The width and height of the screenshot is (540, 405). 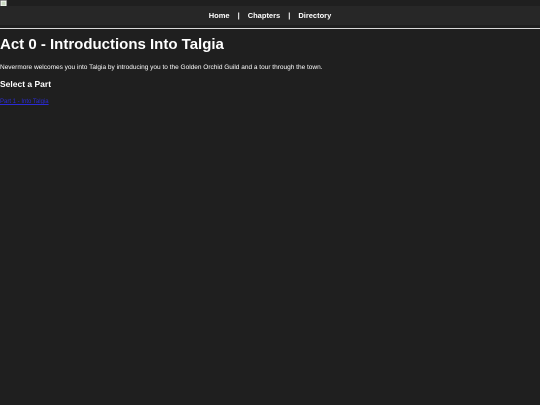 I want to click on nav-home-link: Home, so click(x=219, y=15).